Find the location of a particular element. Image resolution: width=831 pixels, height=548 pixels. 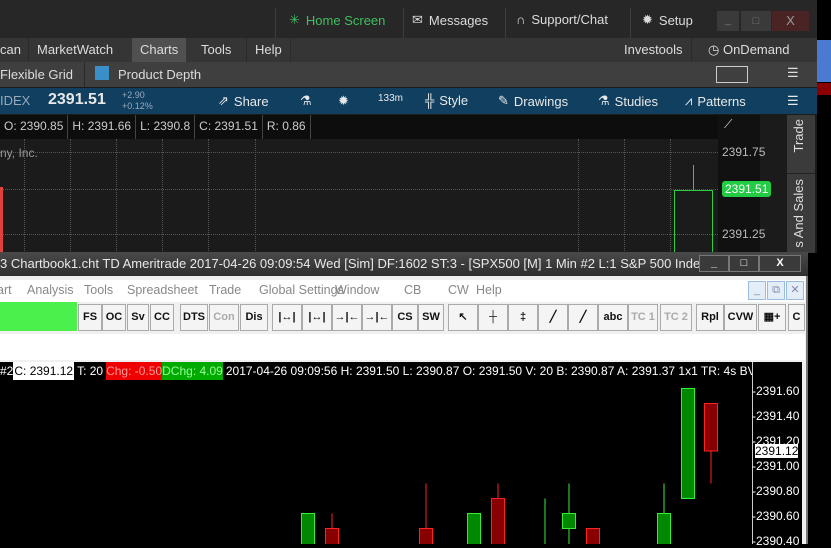

toolbar-button-16: ╱ is located at coordinates (553, 317).